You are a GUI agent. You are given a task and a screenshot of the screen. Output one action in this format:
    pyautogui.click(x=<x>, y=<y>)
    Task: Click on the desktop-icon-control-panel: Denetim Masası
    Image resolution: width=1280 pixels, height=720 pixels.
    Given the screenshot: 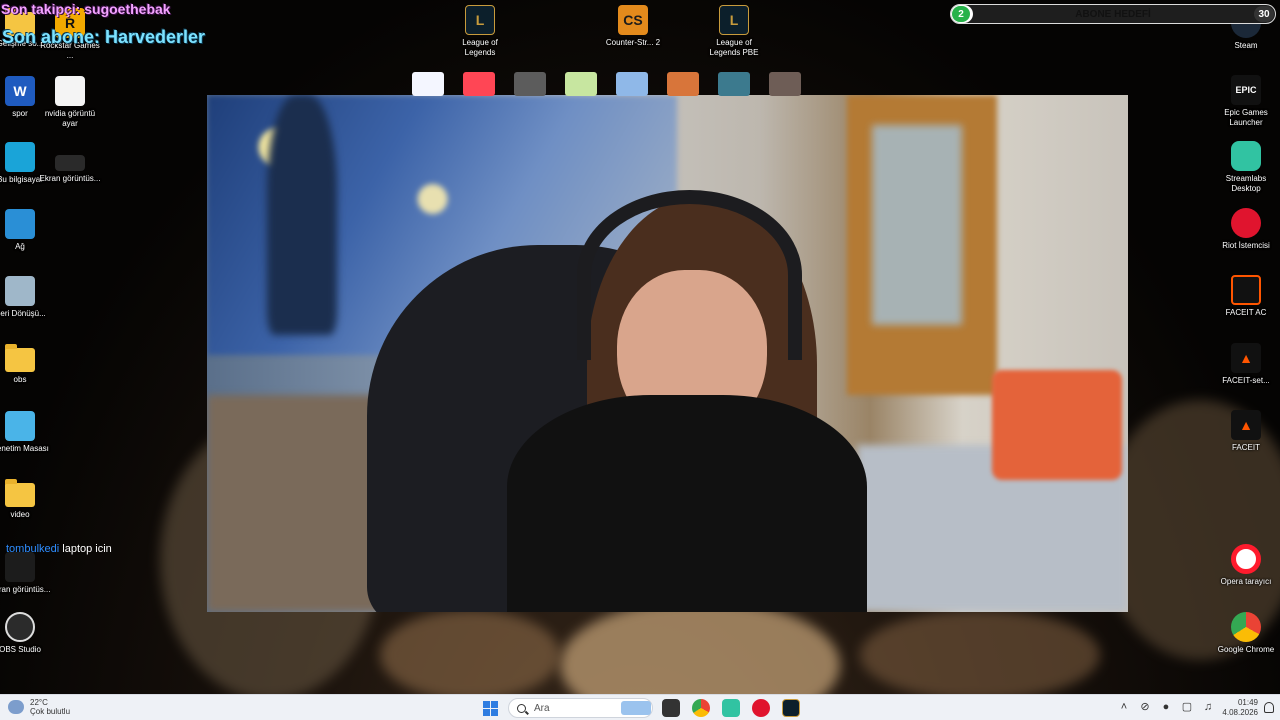 What is the action you would take?
    pyautogui.click(x=26, y=432)
    